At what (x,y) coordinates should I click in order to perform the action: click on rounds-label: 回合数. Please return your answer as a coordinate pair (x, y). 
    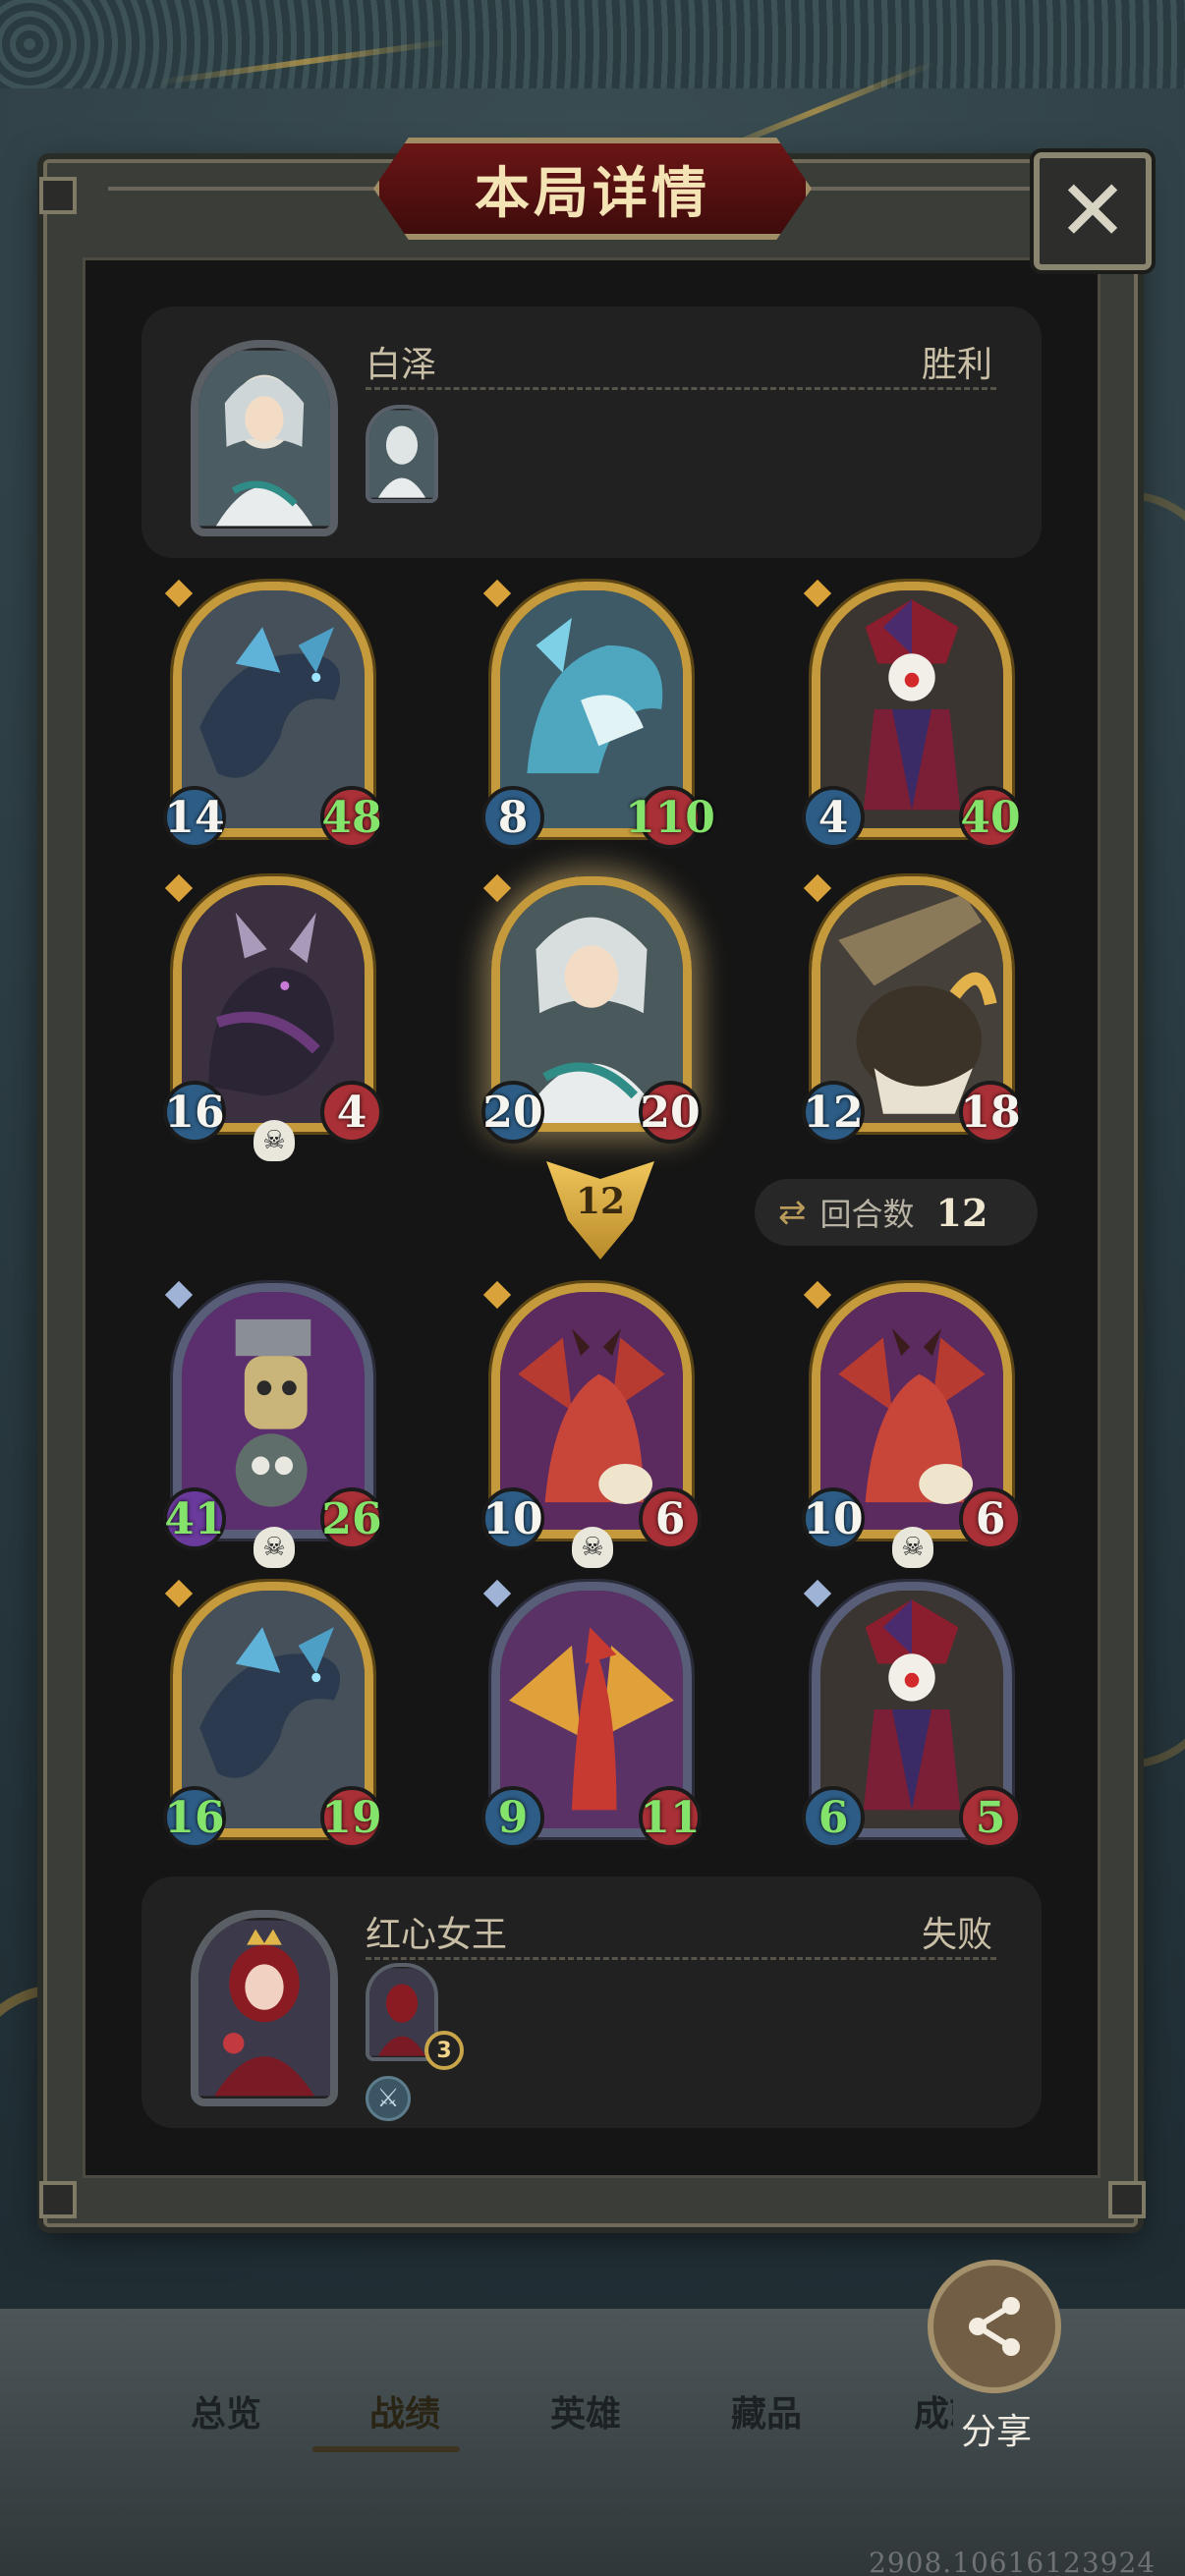
    Looking at the image, I should click on (867, 1214).